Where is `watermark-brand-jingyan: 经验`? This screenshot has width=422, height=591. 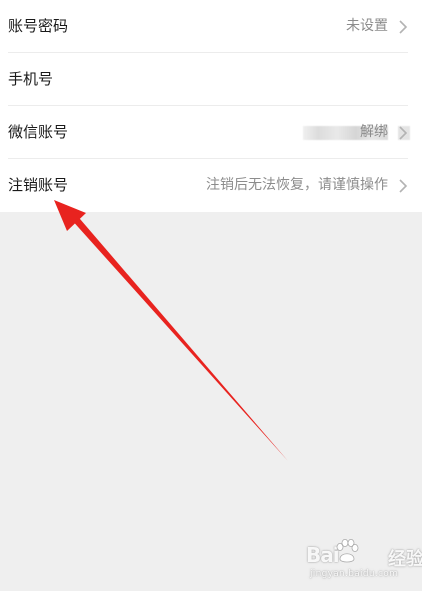
watermark-brand-jingyan: 经验 is located at coordinates (405, 559).